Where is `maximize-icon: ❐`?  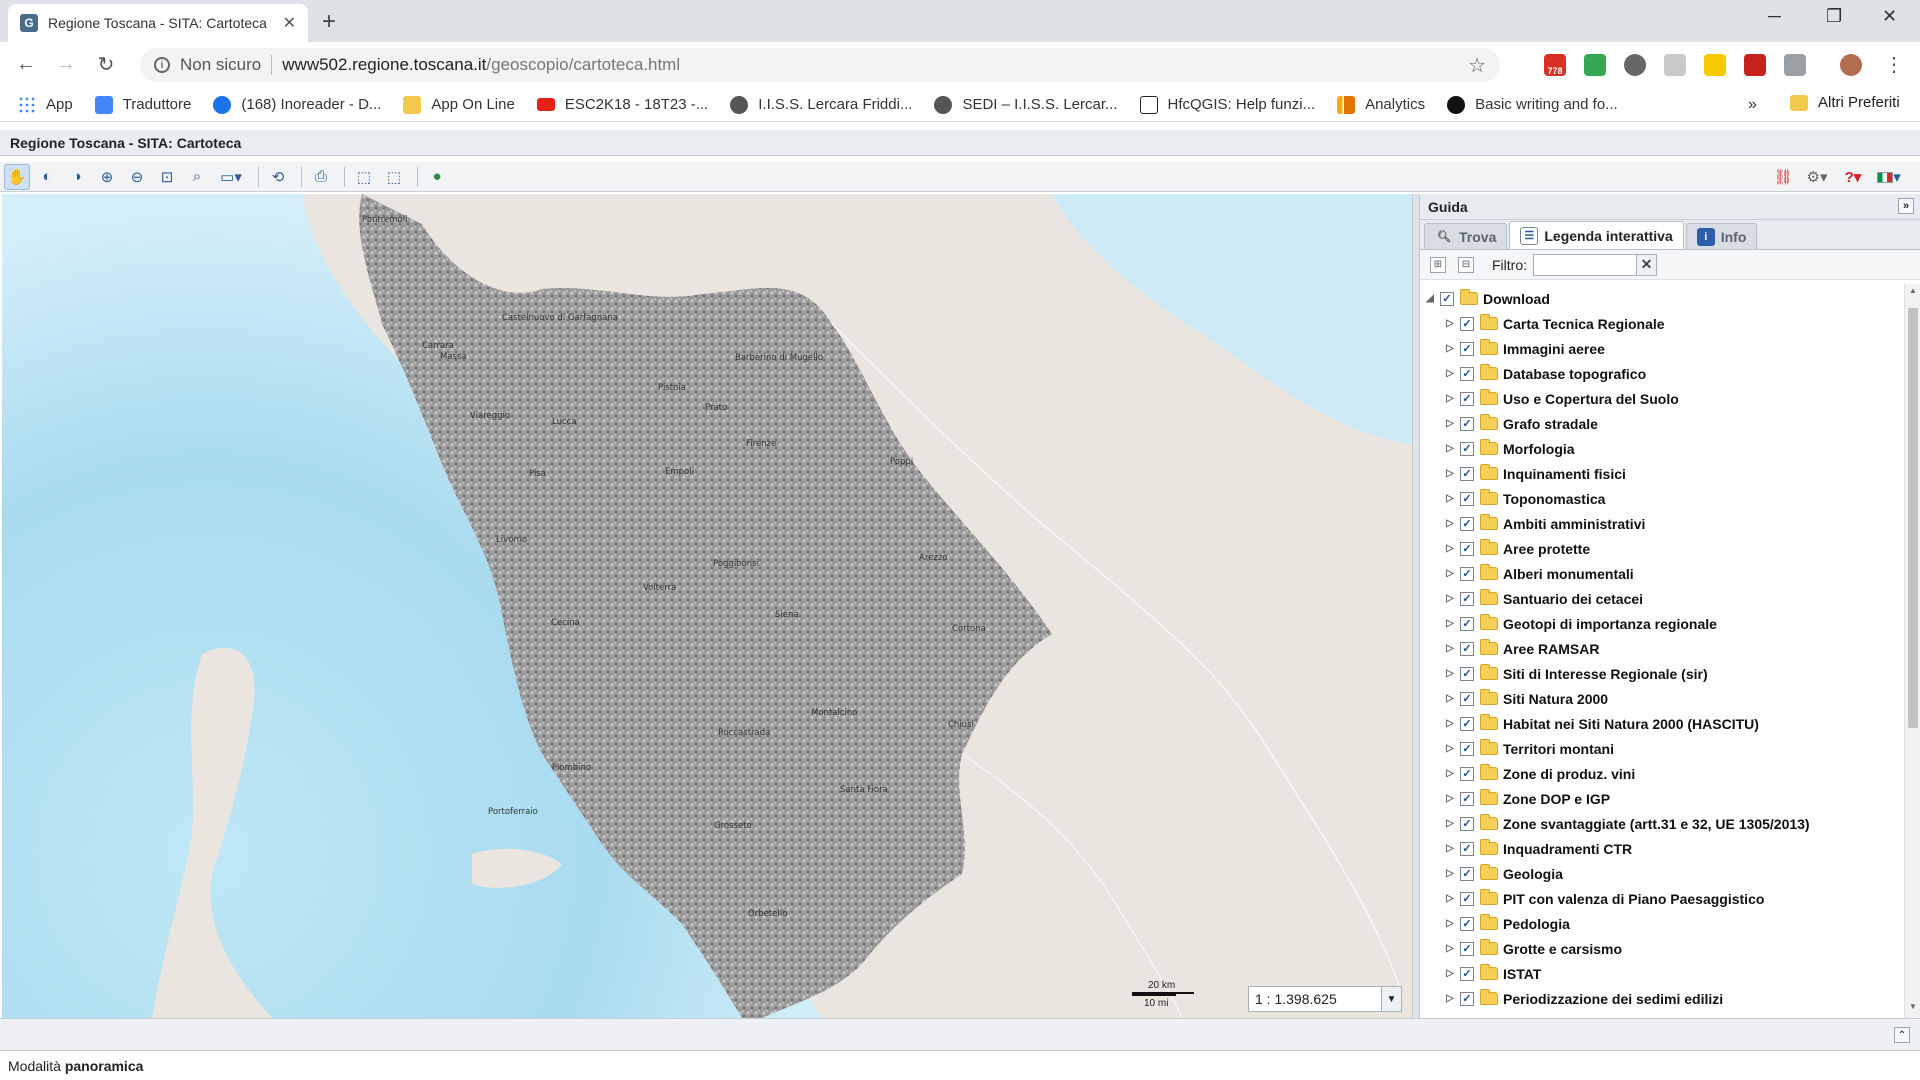
maximize-icon: ❐ is located at coordinates (1834, 16).